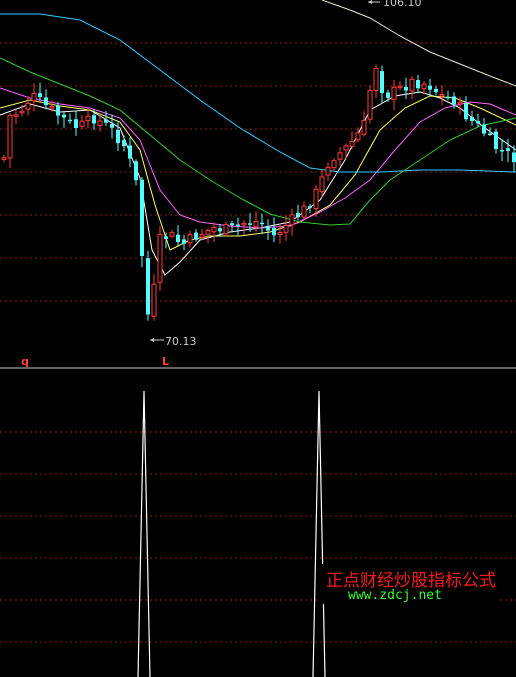  What do you see at coordinates (152, 340) in the screenshot?
I see `low-arrowhead` at bounding box center [152, 340].